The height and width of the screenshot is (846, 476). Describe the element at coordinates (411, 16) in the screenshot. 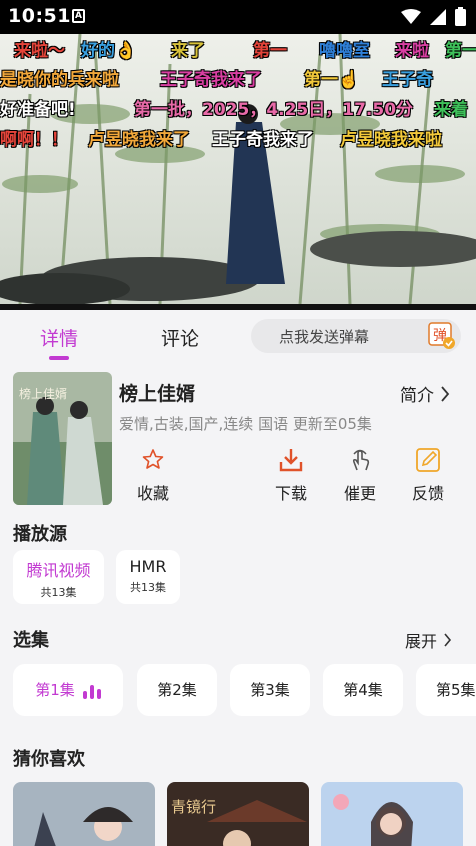

I see `wifi-icon` at that location.